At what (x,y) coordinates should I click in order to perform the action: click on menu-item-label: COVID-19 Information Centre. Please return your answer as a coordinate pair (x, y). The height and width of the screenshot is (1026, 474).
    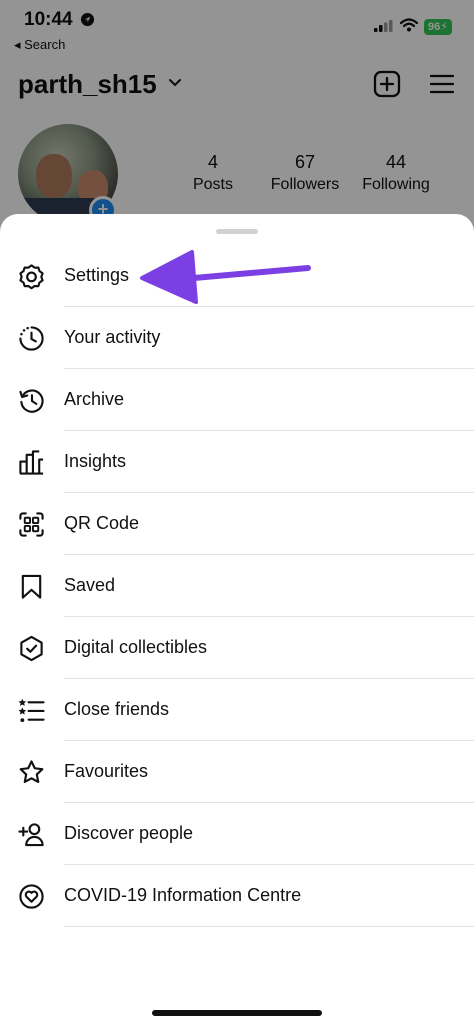
    Looking at the image, I should click on (183, 895).